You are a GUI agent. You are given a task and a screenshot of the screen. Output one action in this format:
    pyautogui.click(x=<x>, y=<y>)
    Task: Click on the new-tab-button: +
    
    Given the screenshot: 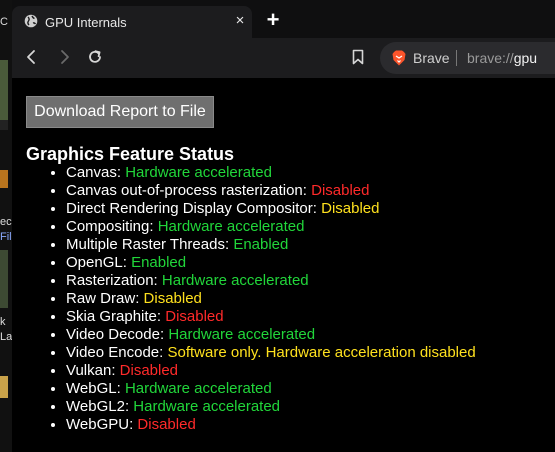 What is the action you would take?
    pyautogui.click(x=273, y=20)
    